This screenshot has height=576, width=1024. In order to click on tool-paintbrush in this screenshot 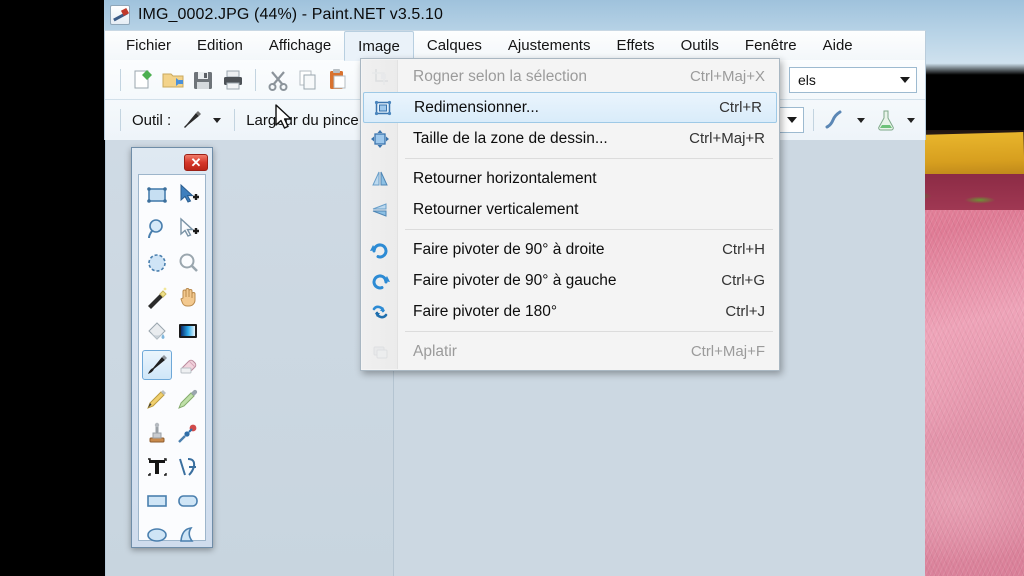, I will do `click(156, 365)`.